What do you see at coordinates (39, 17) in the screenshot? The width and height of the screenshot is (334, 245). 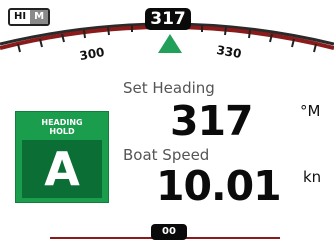 I see `mode-m-label: M` at bounding box center [39, 17].